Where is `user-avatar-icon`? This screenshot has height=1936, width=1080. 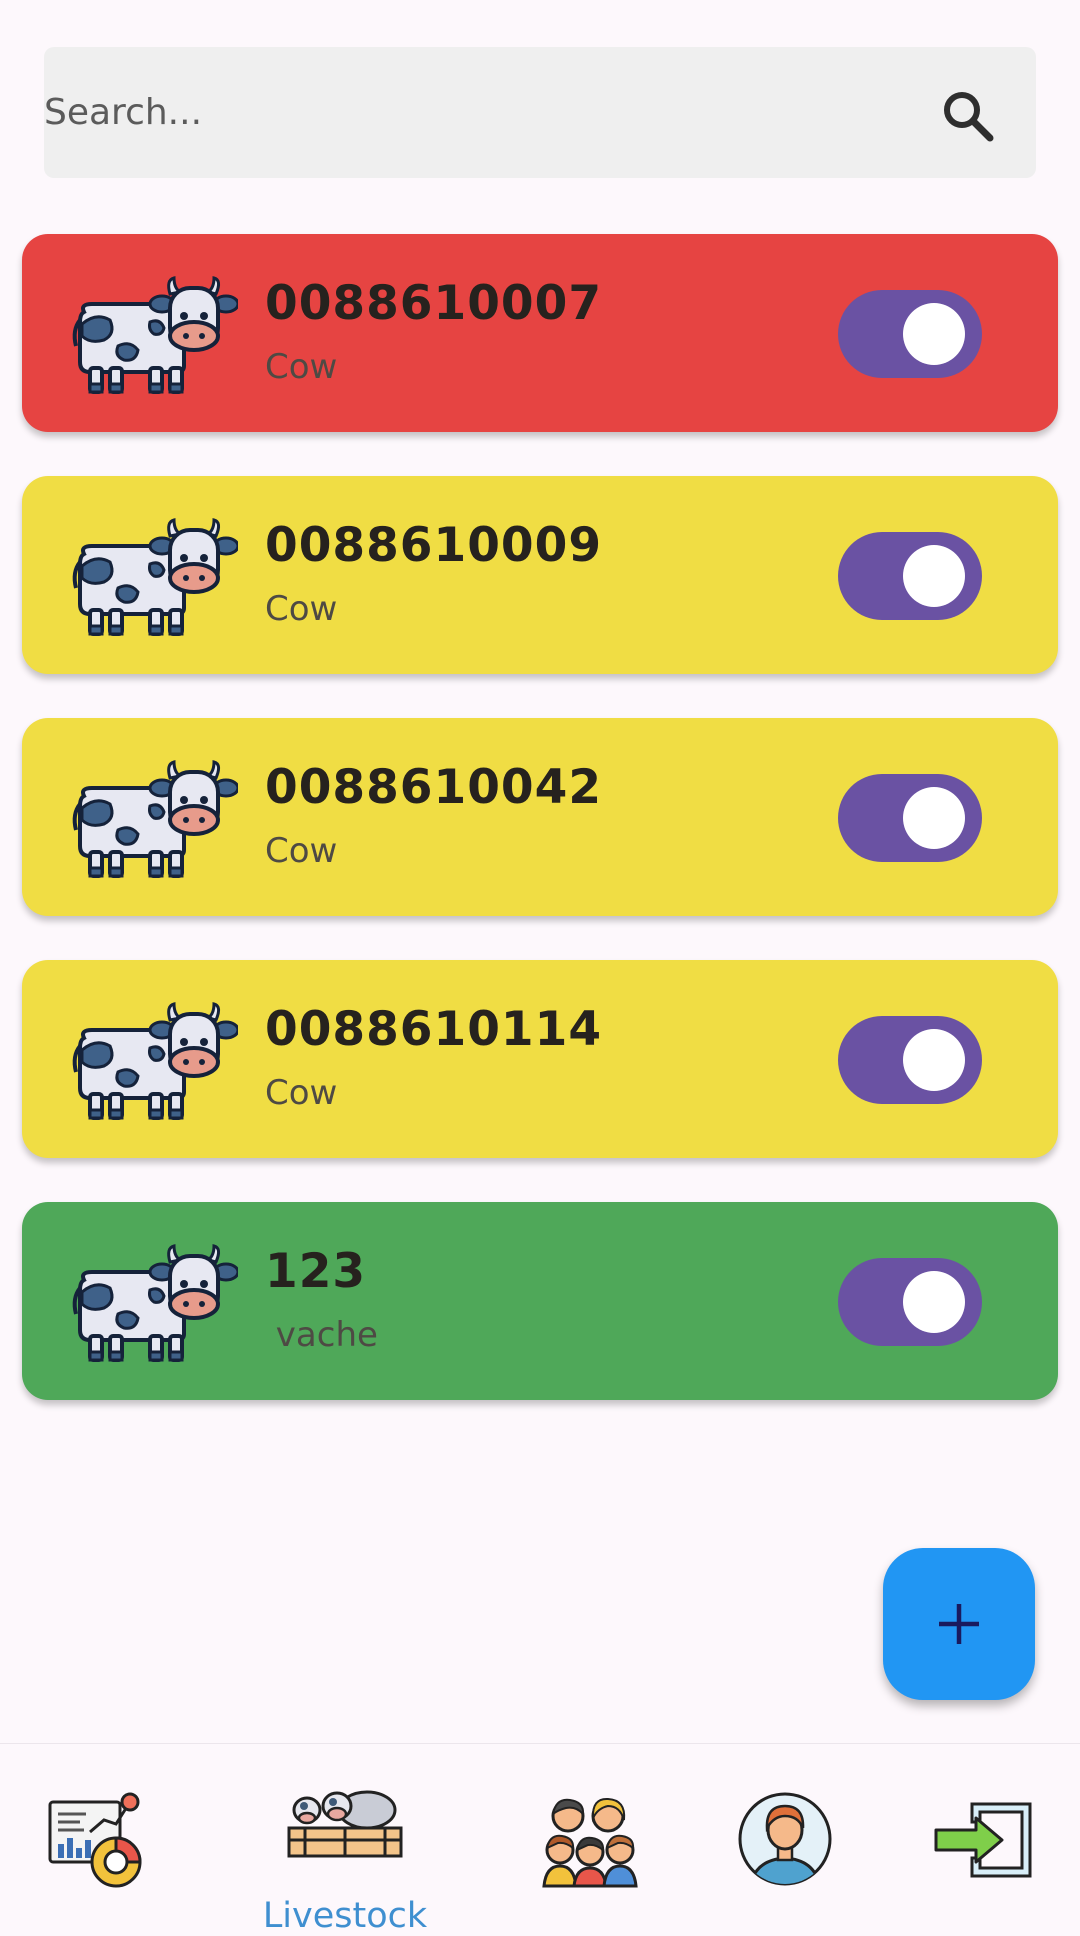
user-avatar-icon is located at coordinates (785, 1839).